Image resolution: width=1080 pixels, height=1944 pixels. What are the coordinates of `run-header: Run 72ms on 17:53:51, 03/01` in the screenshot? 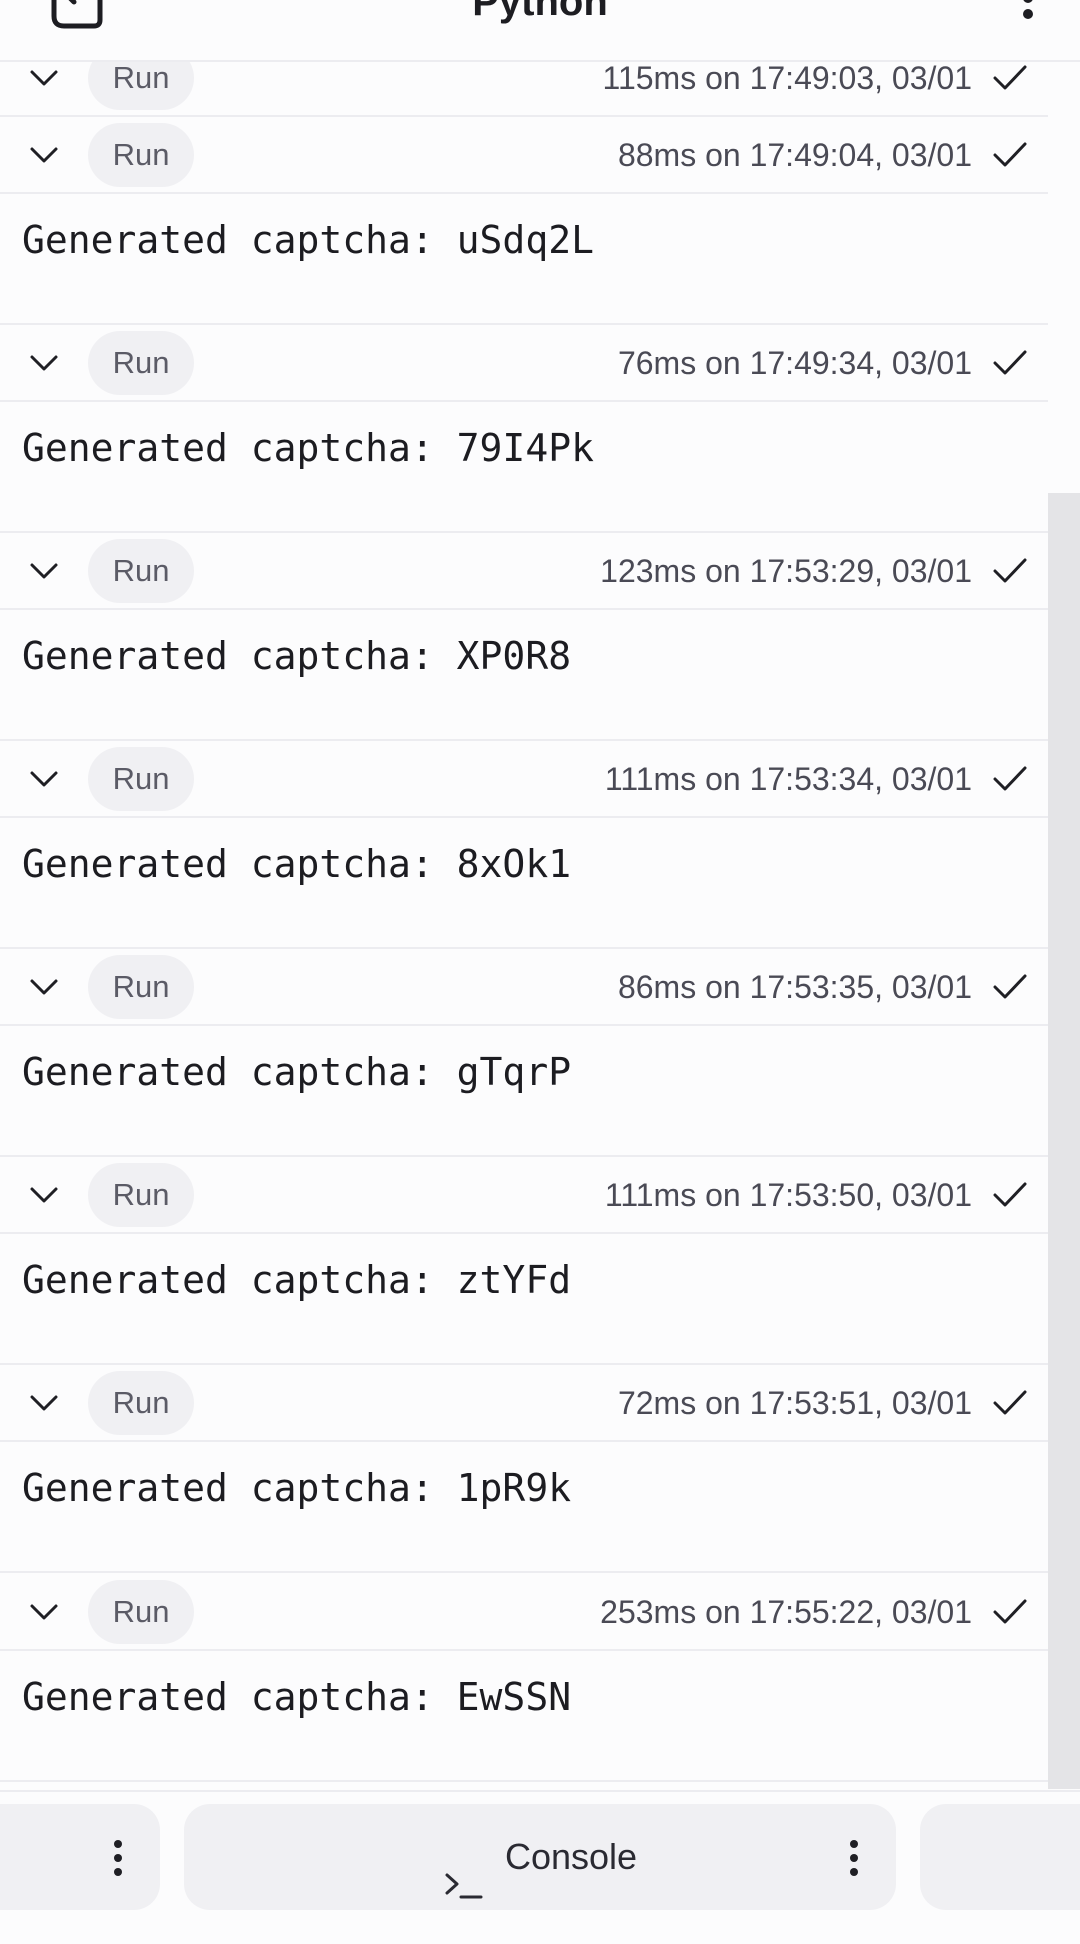 It's located at (524, 1403).